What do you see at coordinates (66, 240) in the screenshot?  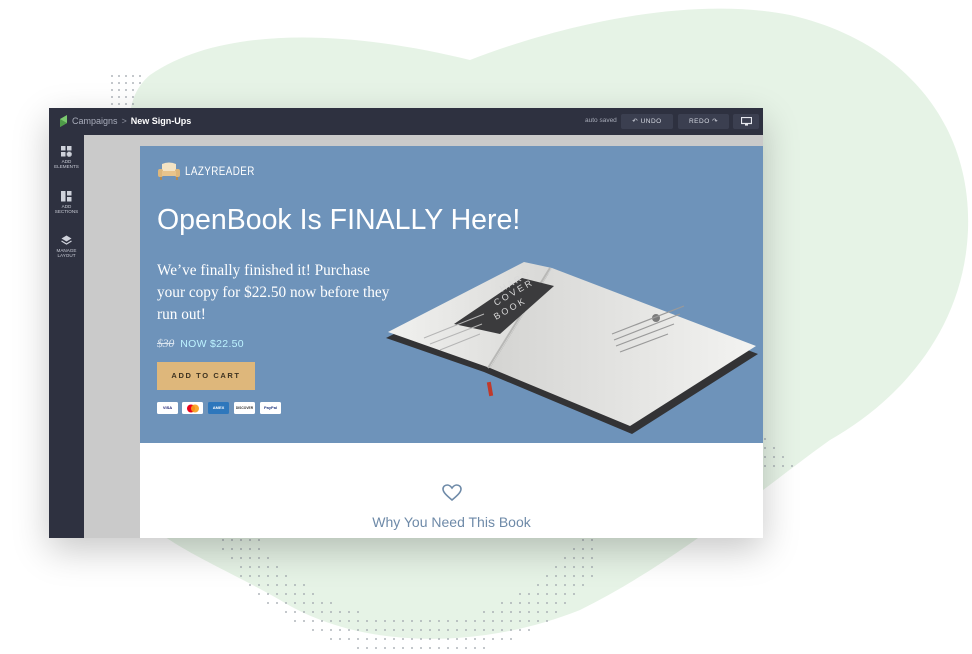 I see `layers-icon` at bounding box center [66, 240].